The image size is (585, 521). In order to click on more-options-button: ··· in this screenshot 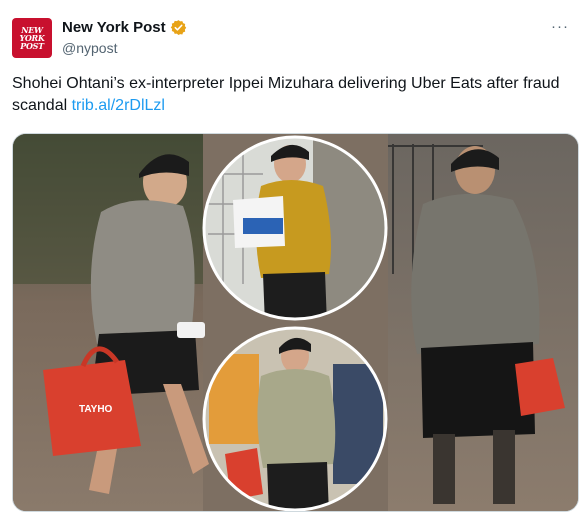, I will do `click(560, 26)`.